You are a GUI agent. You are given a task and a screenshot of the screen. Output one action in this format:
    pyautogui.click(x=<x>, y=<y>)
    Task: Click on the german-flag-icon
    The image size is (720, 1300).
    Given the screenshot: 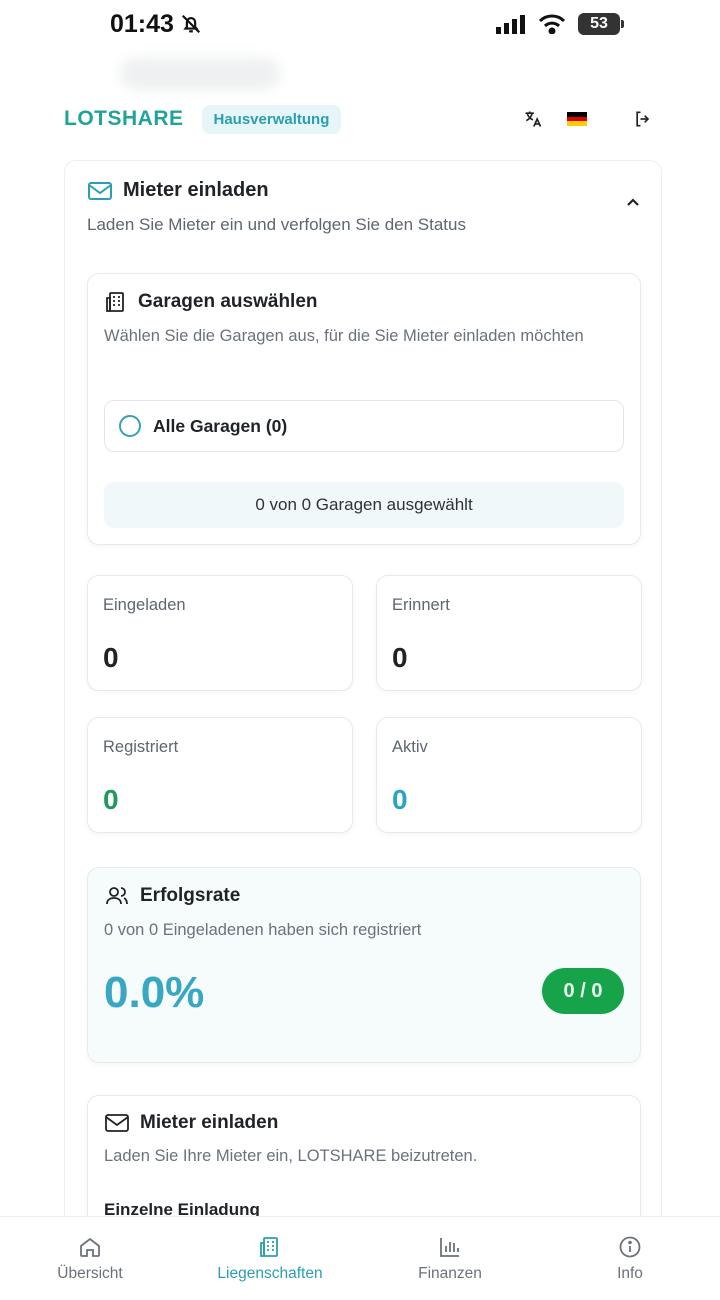 What is the action you would take?
    pyautogui.click(x=577, y=119)
    